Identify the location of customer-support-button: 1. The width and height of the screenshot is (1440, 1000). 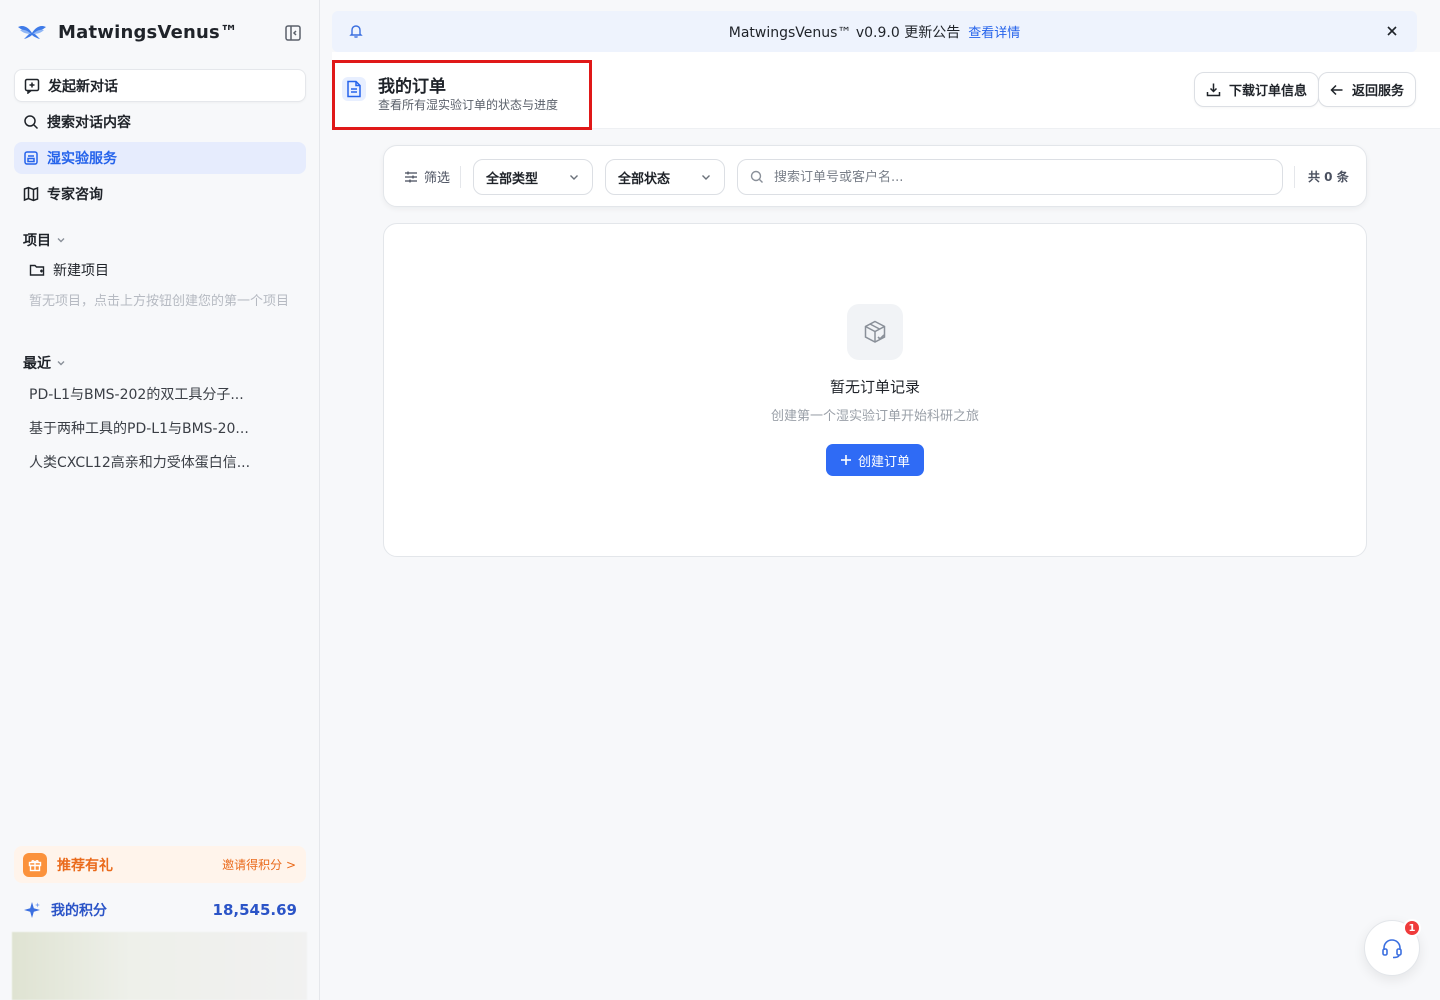
(1392, 947).